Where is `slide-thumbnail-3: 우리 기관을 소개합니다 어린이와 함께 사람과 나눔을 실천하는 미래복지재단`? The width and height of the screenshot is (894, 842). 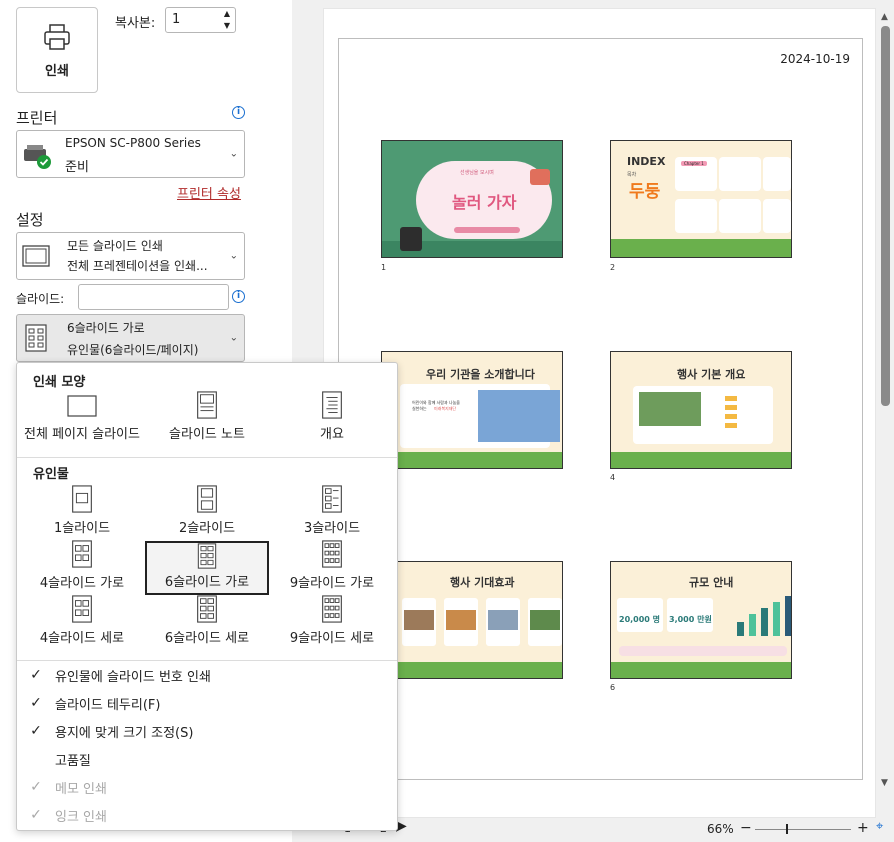
slide-thumbnail-3: 우리 기관을 소개합니다 어린이와 함께 사람과 나눔을 실천하는 미래복지재단 is located at coordinates (472, 410).